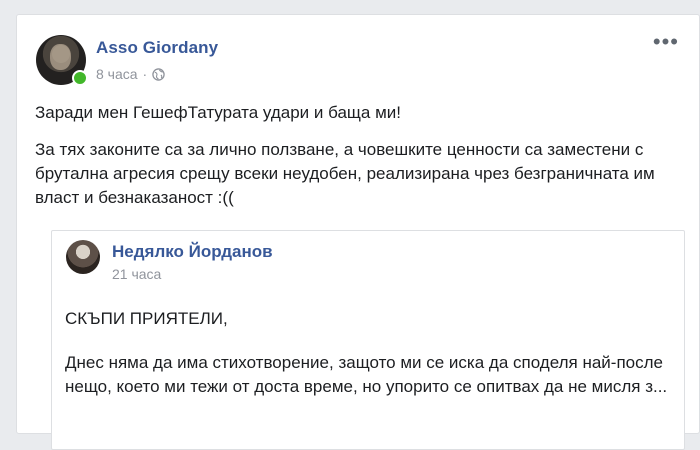 The width and height of the screenshot is (700, 450). I want to click on shared-author-name: Недялко Йорданов, so click(192, 252).